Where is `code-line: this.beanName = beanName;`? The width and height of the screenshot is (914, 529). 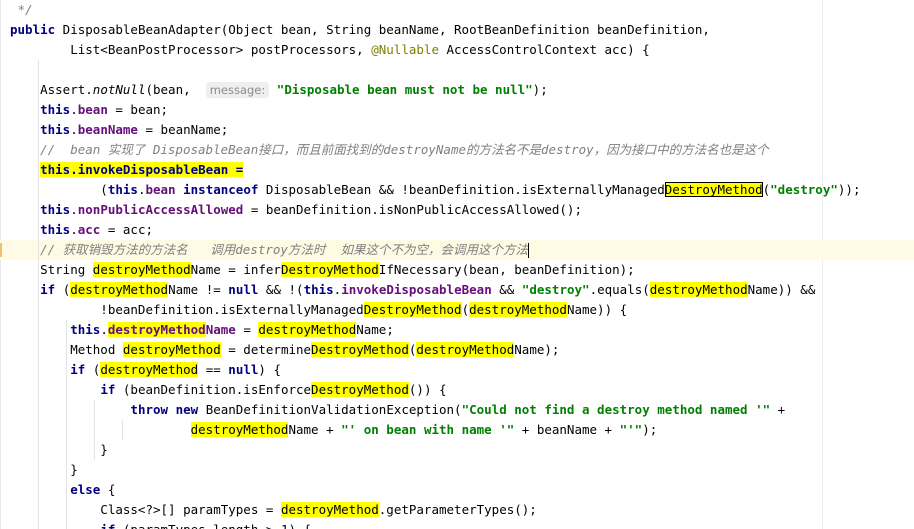
code-line: this.beanName = beanName; is located at coordinates (119, 130).